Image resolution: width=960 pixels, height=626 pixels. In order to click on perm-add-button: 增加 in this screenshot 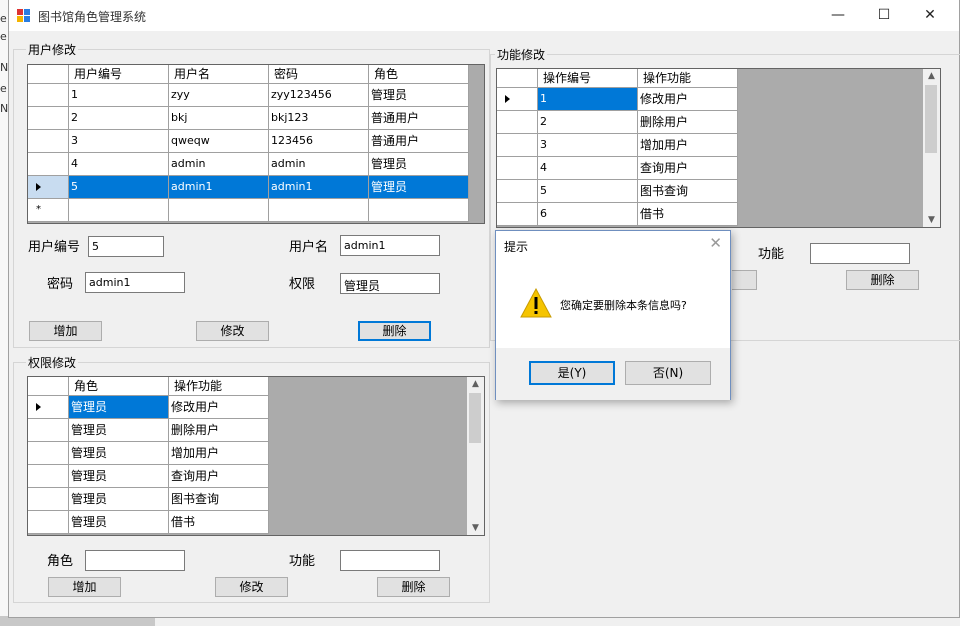, I will do `click(84, 587)`.